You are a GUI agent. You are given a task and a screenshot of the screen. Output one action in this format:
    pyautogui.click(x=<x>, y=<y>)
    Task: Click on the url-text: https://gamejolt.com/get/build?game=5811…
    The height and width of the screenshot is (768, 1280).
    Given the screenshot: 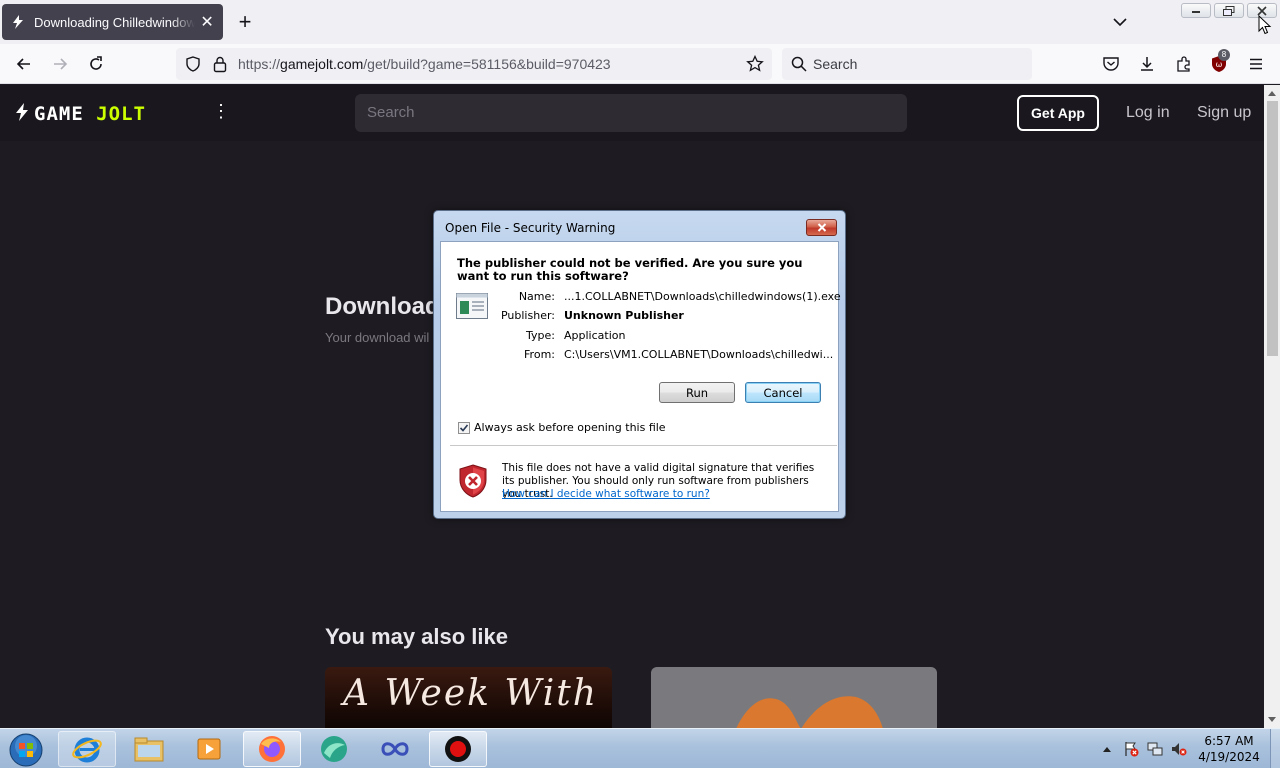 What is the action you would take?
    pyautogui.click(x=424, y=64)
    